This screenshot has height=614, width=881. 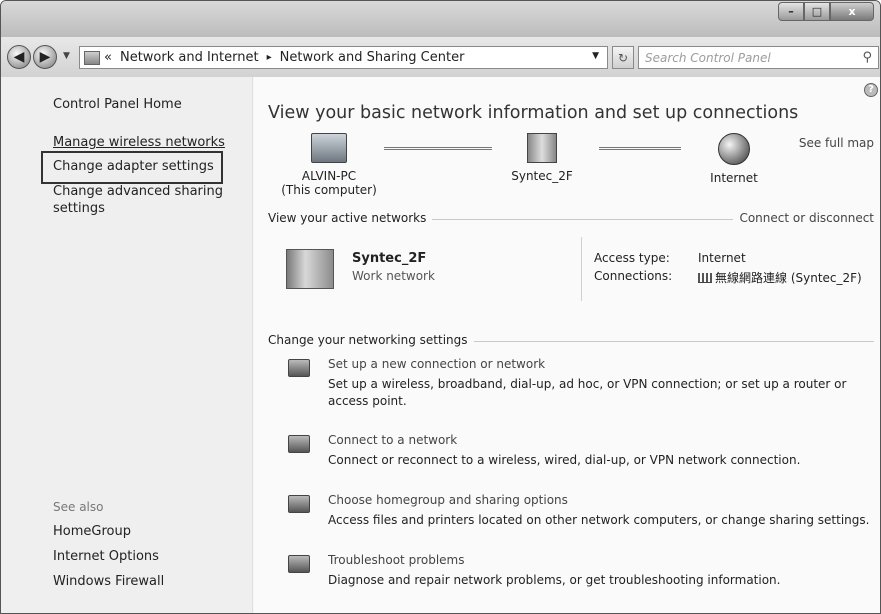 What do you see at coordinates (803, 218) in the screenshot?
I see `connect-or-disconnect-link: Connect or disconnect` at bounding box center [803, 218].